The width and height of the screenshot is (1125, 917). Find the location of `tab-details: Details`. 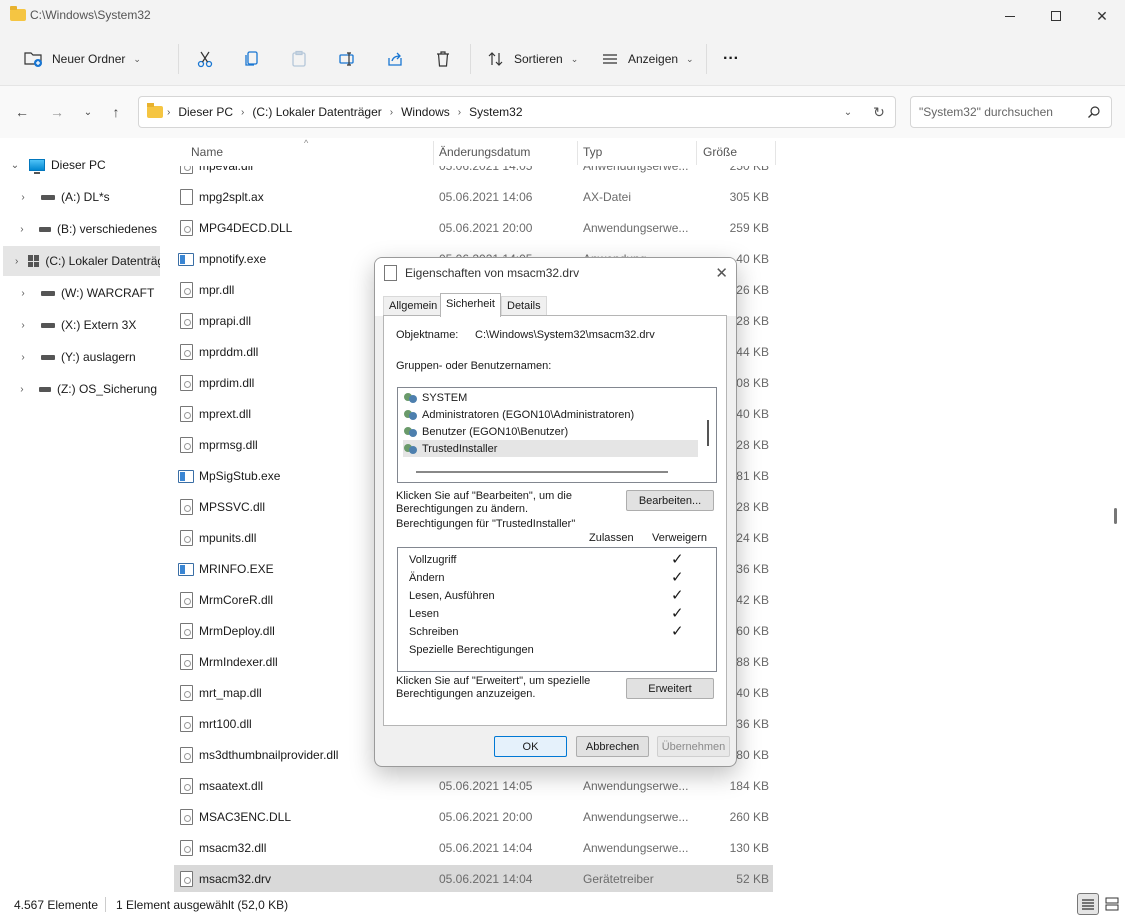

tab-details: Details is located at coordinates (524, 306).